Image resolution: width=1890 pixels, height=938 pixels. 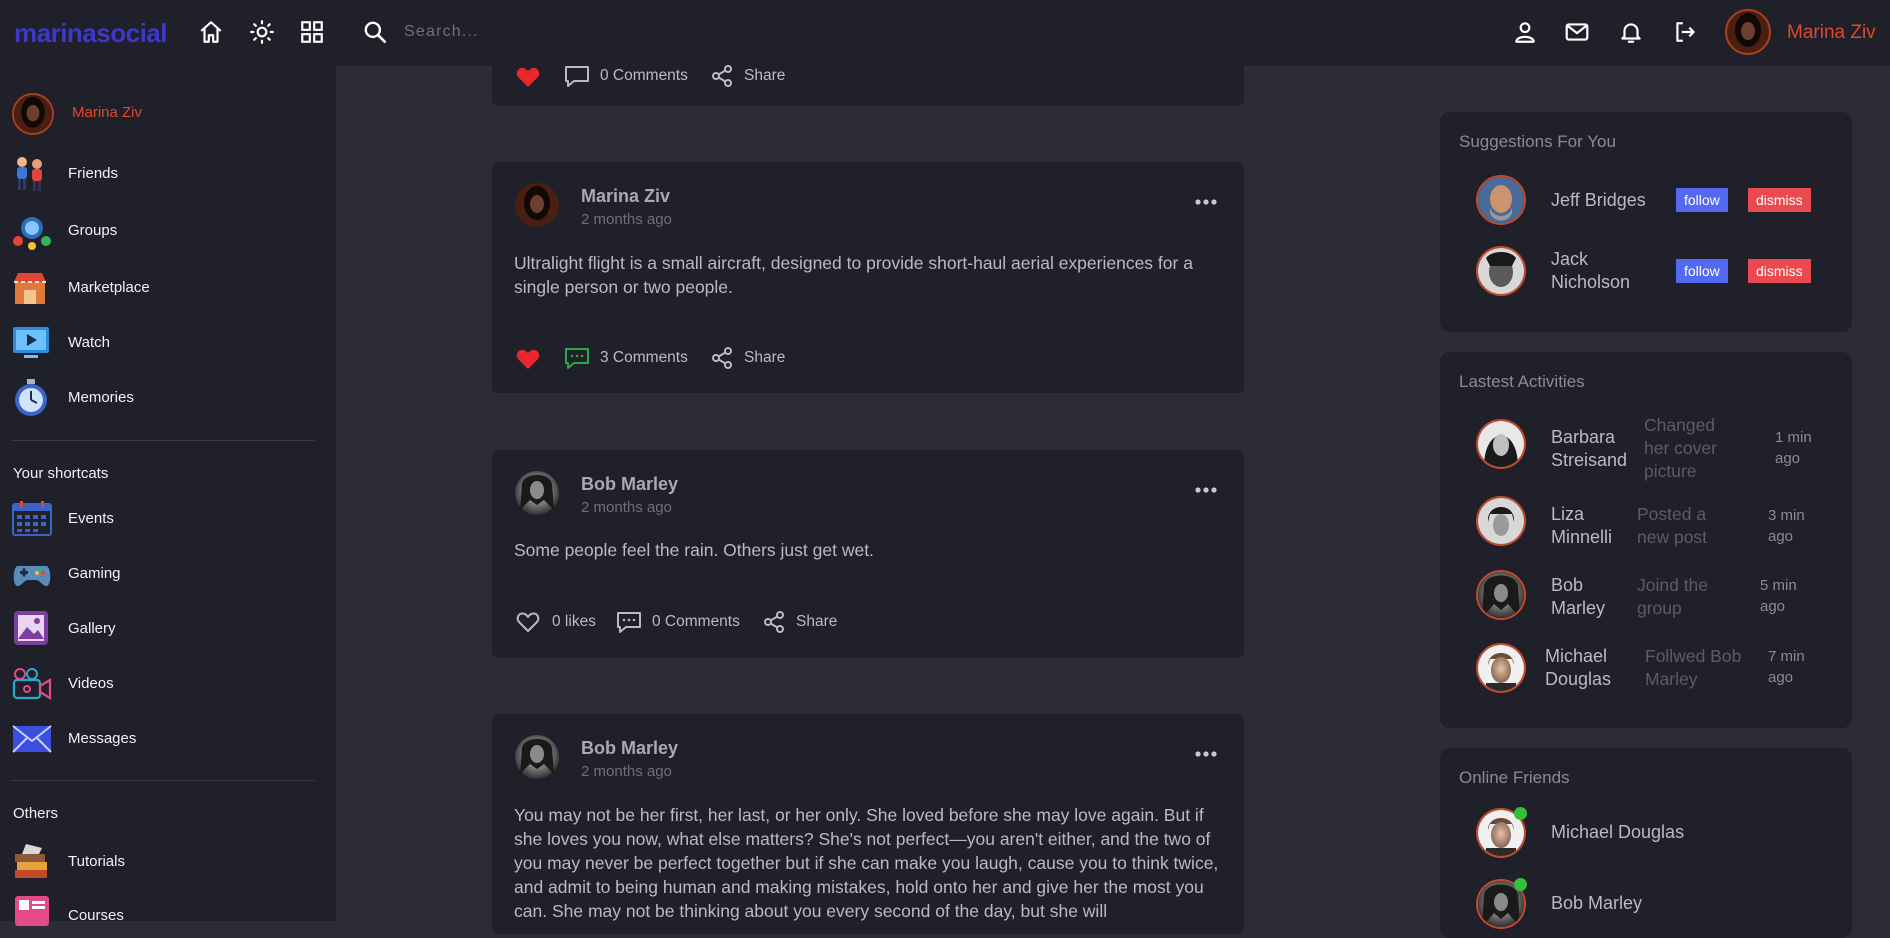 What do you see at coordinates (1786, 667) in the screenshot?
I see `activity-time: 7 min ago` at bounding box center [1786, 667].